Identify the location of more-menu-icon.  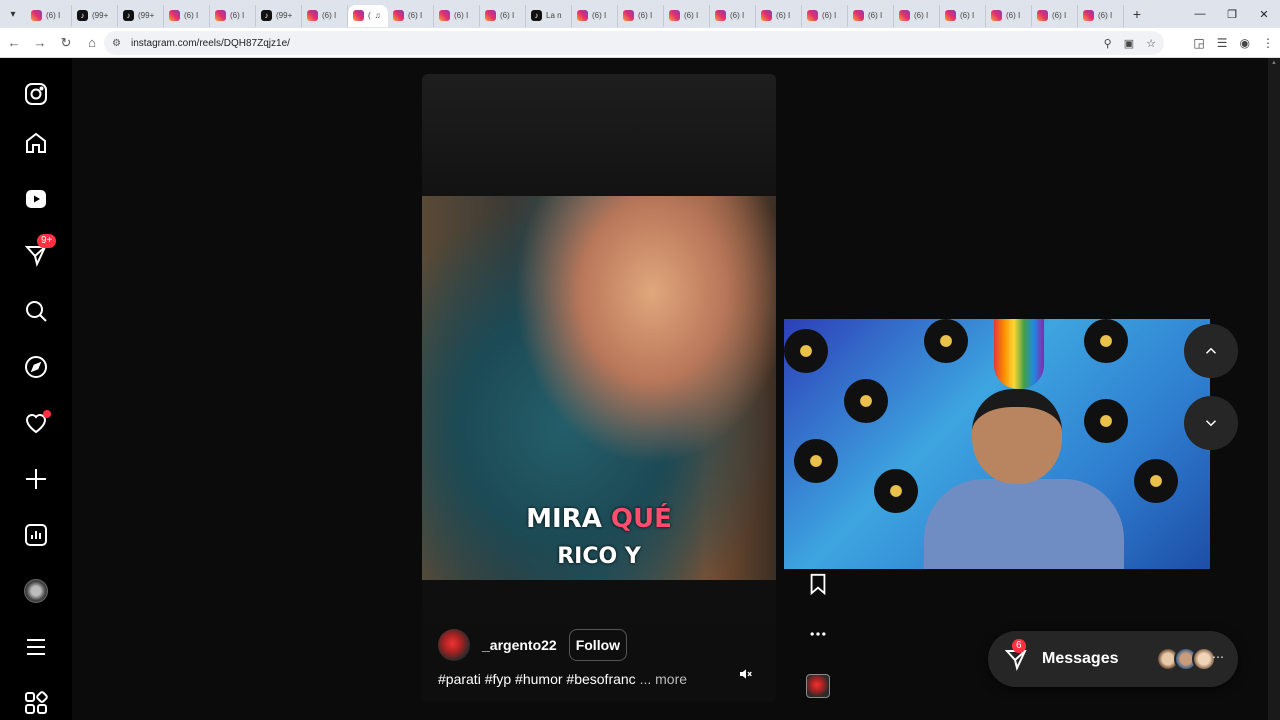
(36, 647).